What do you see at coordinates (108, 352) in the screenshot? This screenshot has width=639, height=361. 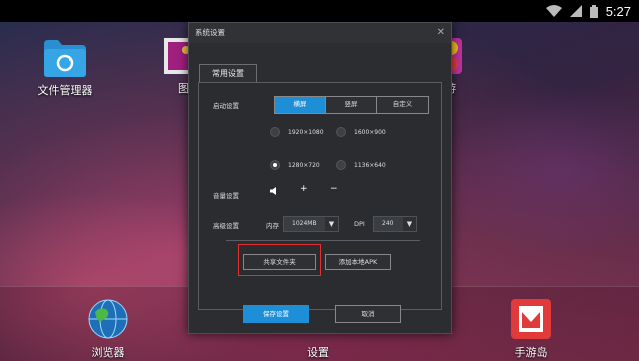 I see `app-label: 浏览器` at bounding box center [108, 352].